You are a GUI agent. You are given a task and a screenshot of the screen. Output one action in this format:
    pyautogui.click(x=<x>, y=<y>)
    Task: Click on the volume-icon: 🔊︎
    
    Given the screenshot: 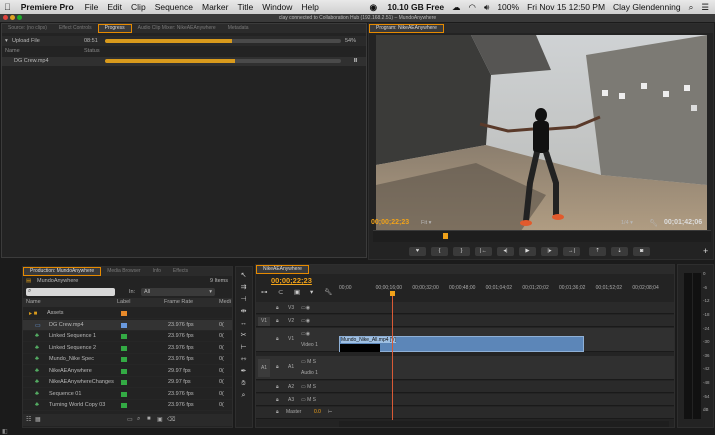 What is the action you would take?
    pyautogui.click(x=486, y=7)
    